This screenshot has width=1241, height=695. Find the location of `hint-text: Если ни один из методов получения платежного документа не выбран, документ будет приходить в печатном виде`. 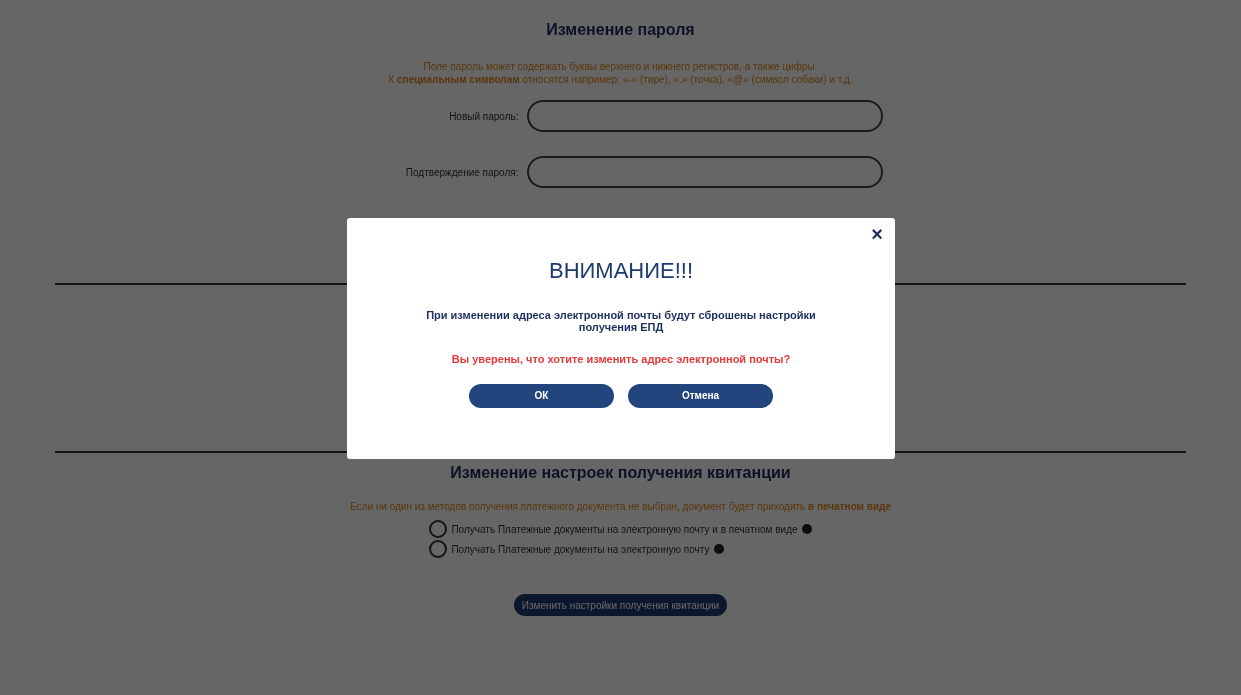

hint-text: Если ни один из методов получения платежного документа не выбран, документ будет приходить в печатном виде is located at coordinates (620, 507).